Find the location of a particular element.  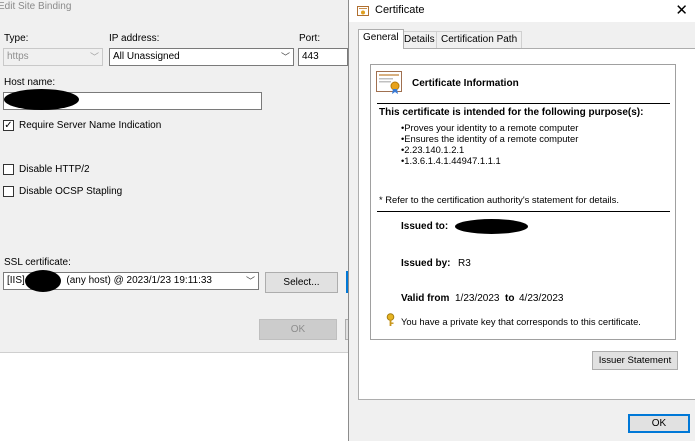

valid-to-value: 4/23/2023 is located at coordinates (541, 298).